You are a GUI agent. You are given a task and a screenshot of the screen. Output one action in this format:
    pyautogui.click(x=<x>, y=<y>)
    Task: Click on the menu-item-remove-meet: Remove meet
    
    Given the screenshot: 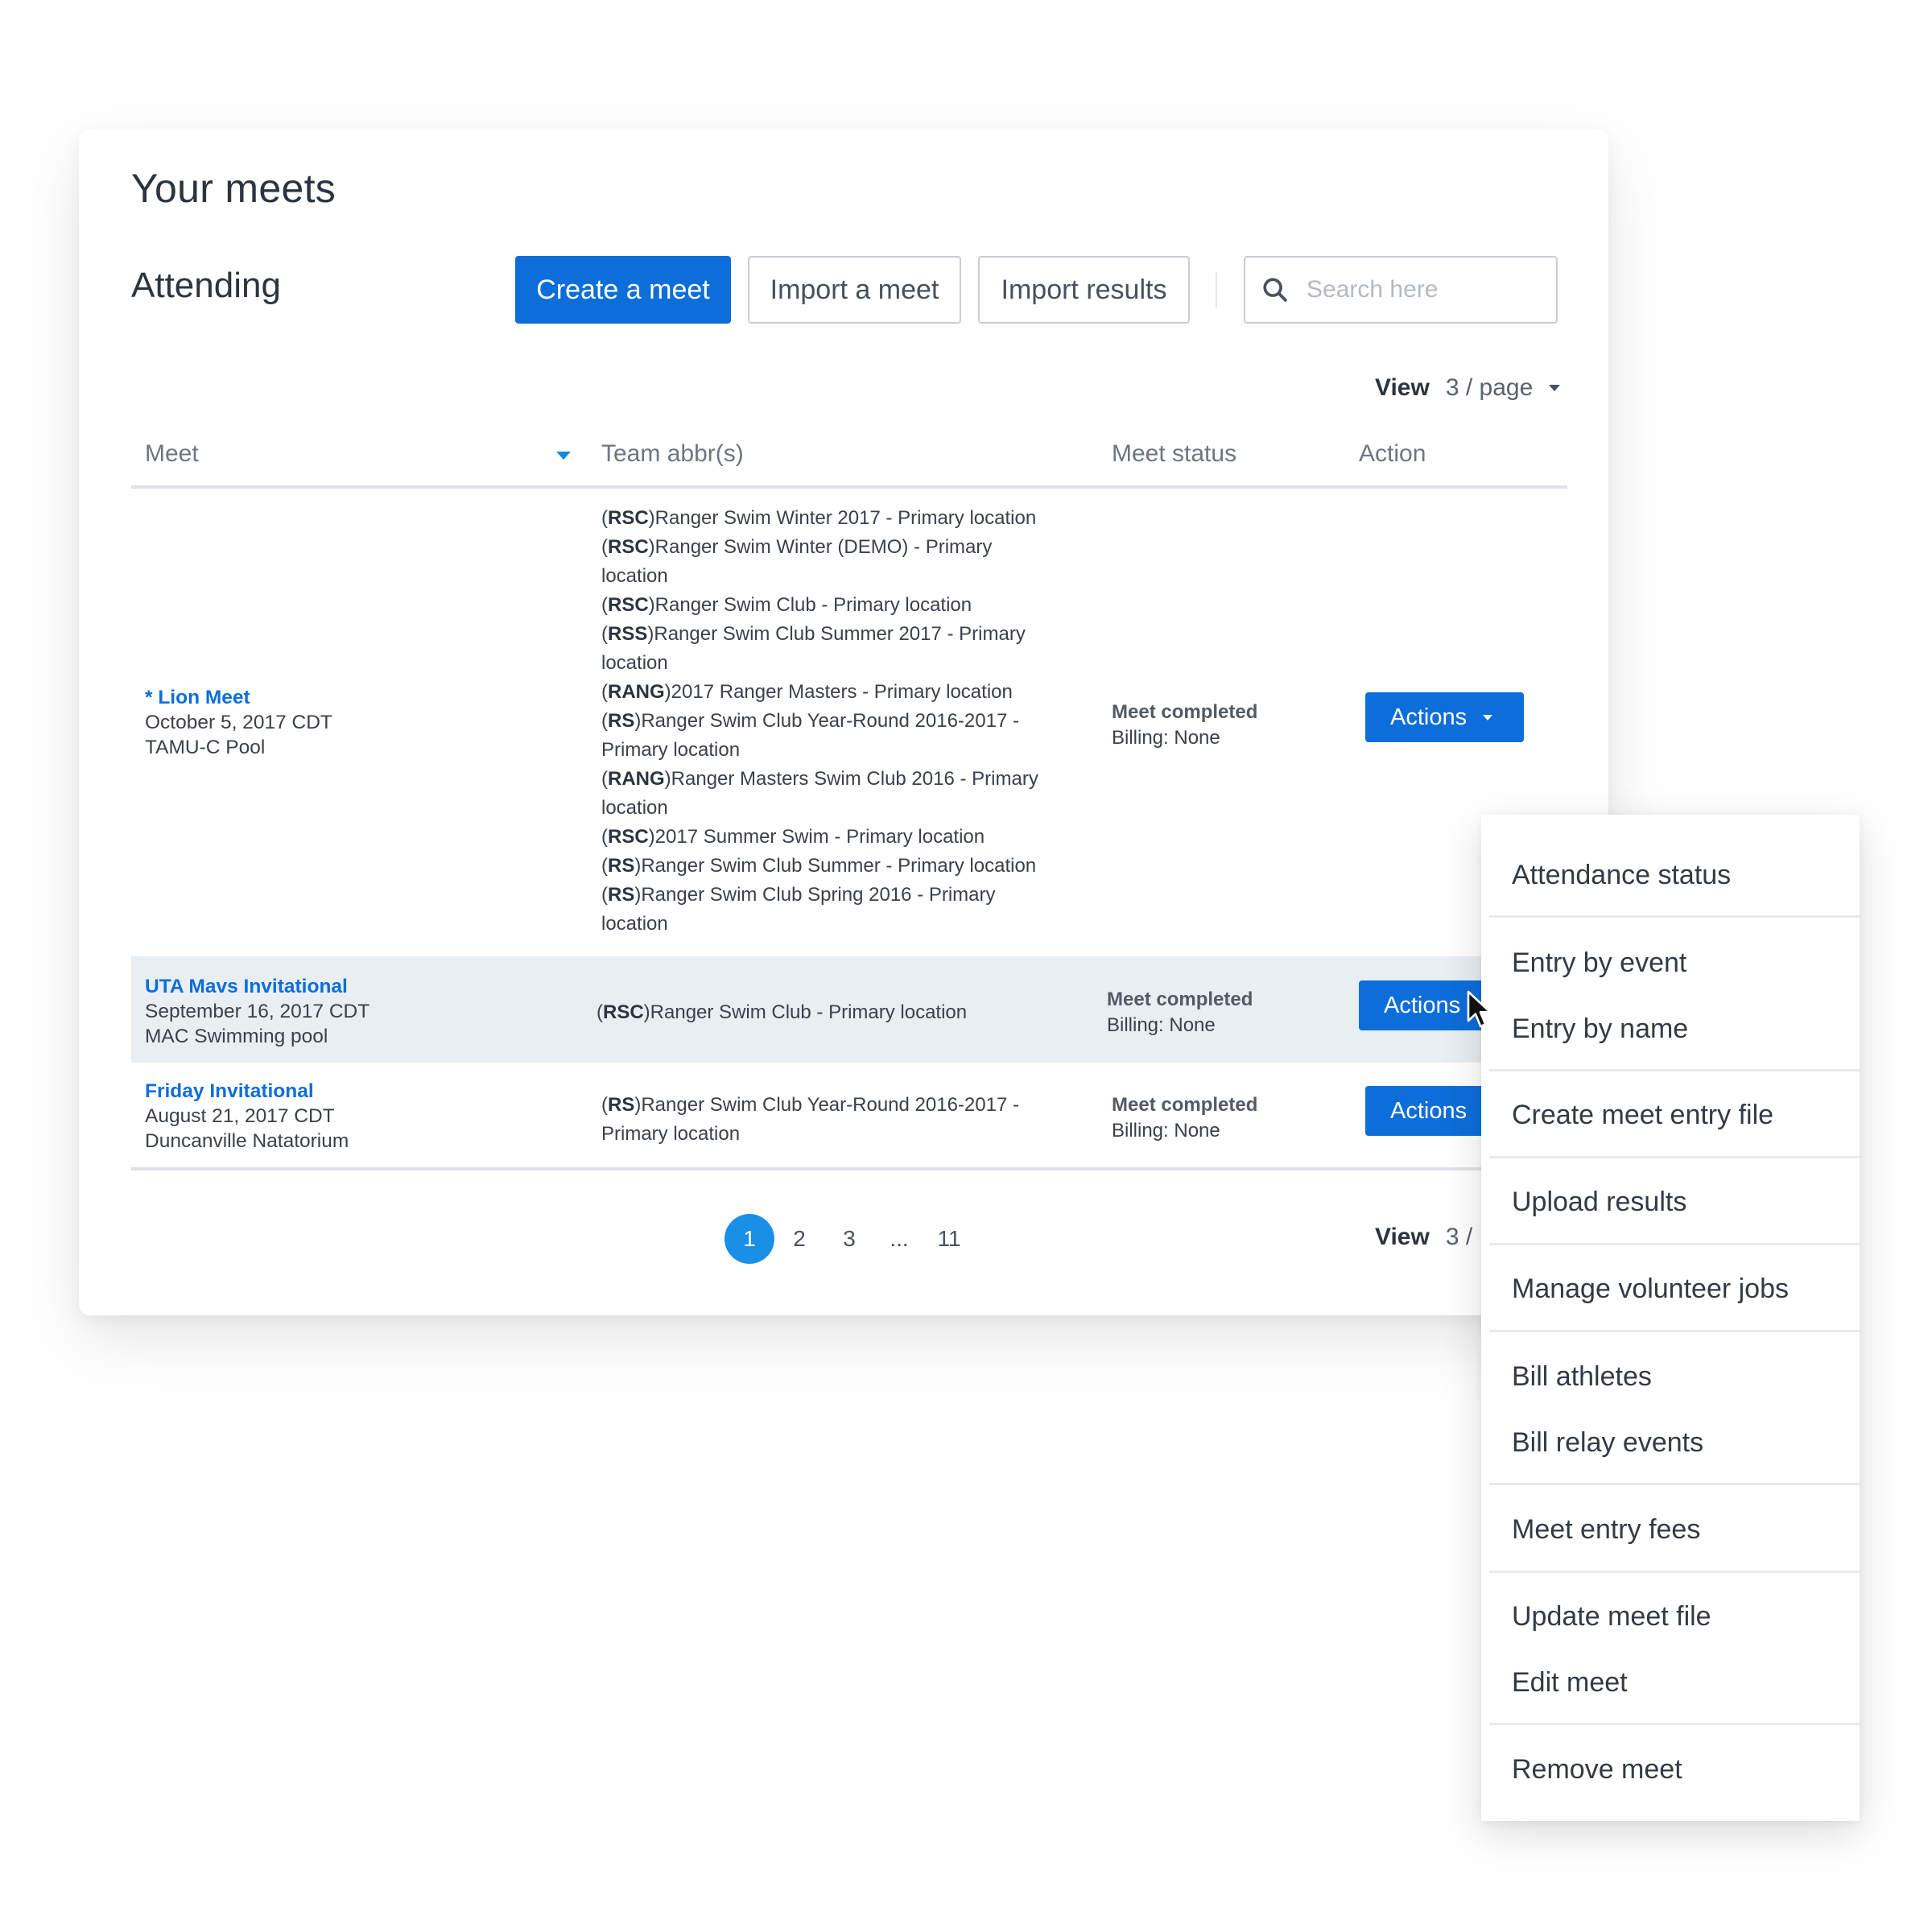 What is the action you would take?
    pyautogui.click(x=1597, y=1770)
    